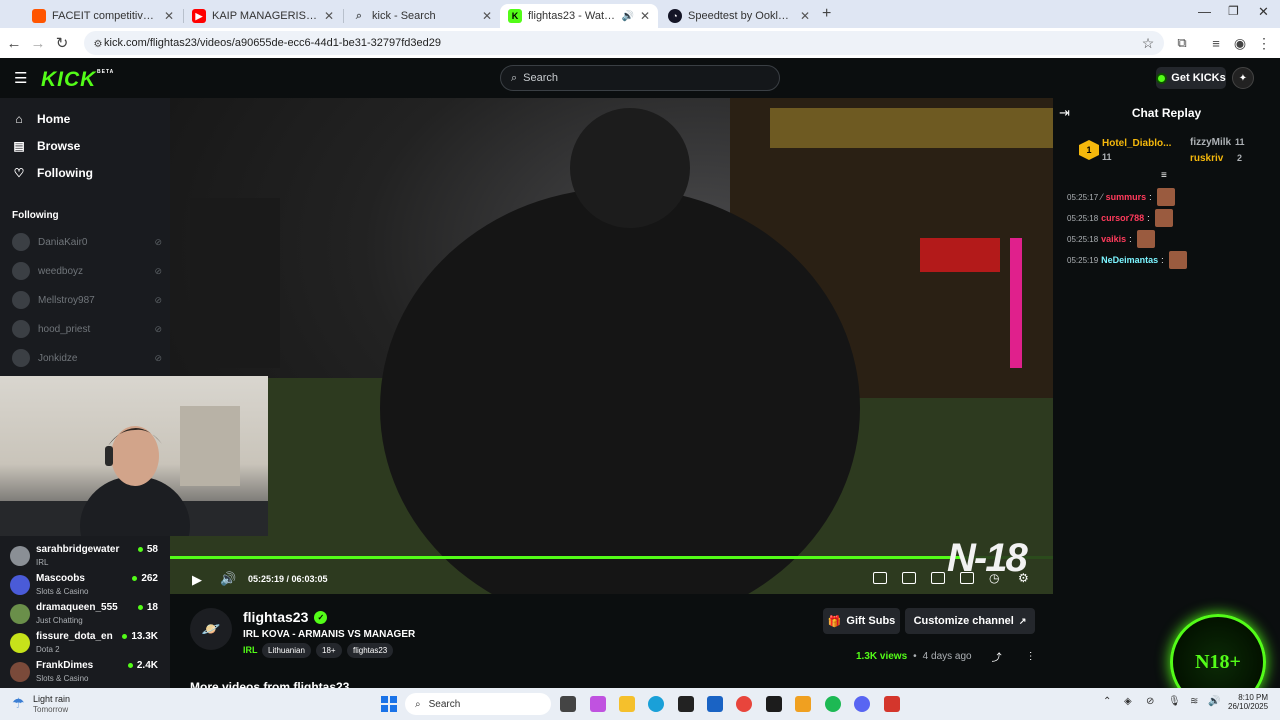 This screenshot has height=720, width=1280. What do you see at coordinates (98, 44) in the screenshot?
I see `site-info-icon: ⚙` at bounding box center [98, 44].